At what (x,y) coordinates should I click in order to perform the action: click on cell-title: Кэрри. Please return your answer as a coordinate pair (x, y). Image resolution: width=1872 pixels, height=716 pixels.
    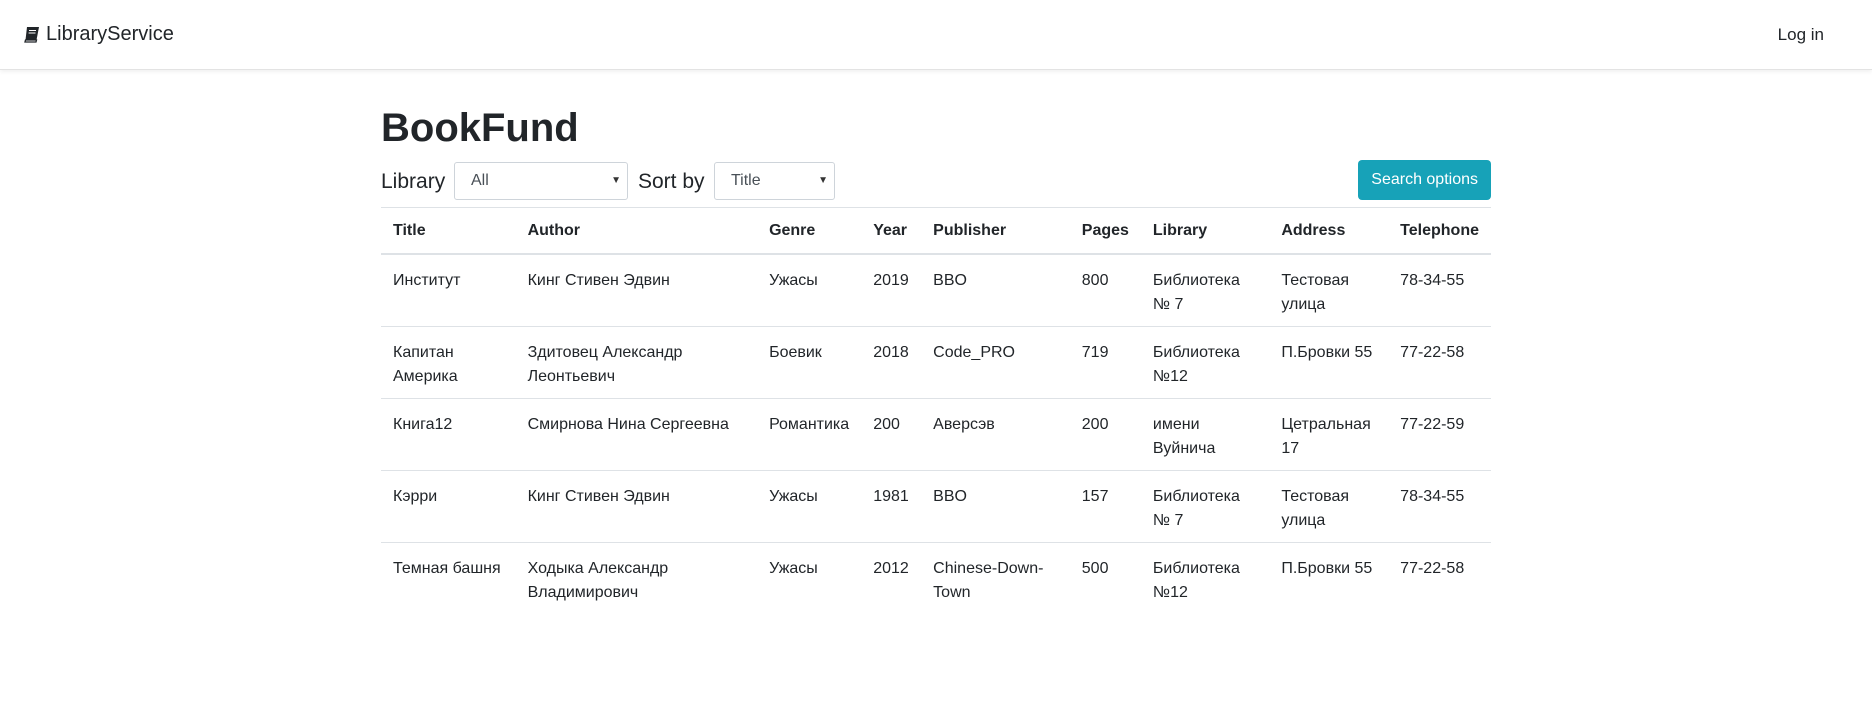
    Looking at the image, I should click on (448, 506).